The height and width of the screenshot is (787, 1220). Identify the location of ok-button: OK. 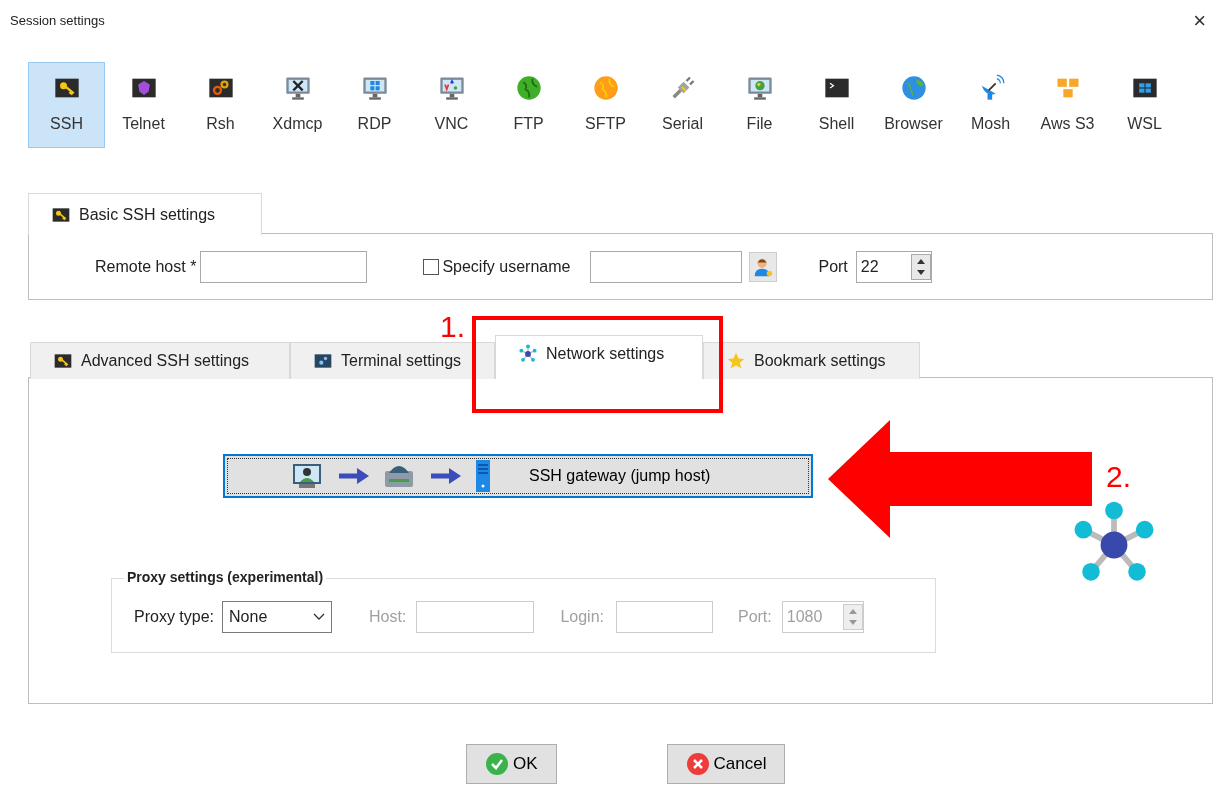
(511, 764).